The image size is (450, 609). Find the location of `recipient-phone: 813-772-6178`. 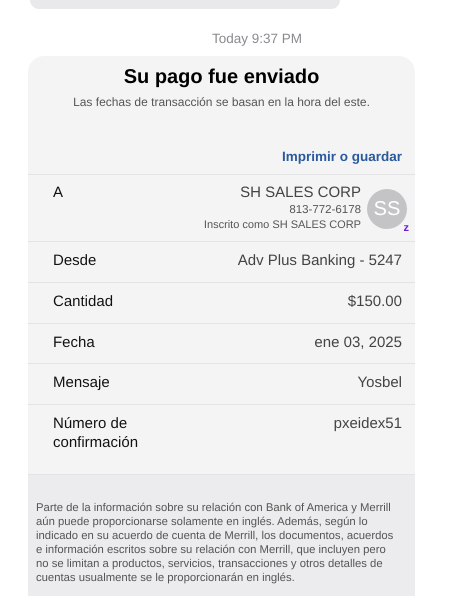

recipient-phone: 813-772-6178 is located at coordinates (325, 210).